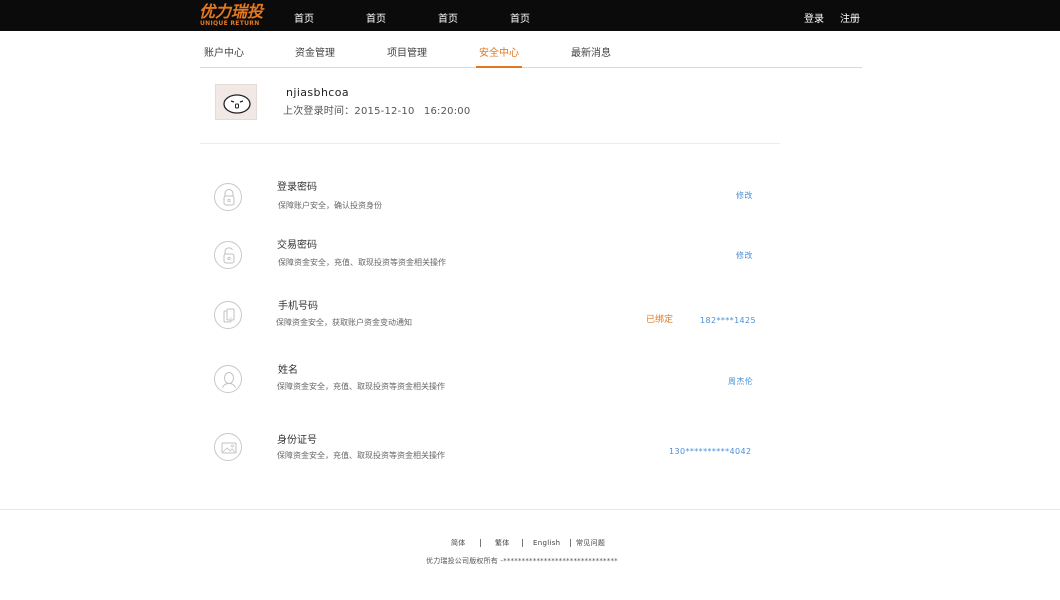 This screenshot has height=600, width=1060. What do you see at coordinates (297, 187) in the screenshot?
I see `login-password-title: 登录密码` at bounding box center [297, 187].